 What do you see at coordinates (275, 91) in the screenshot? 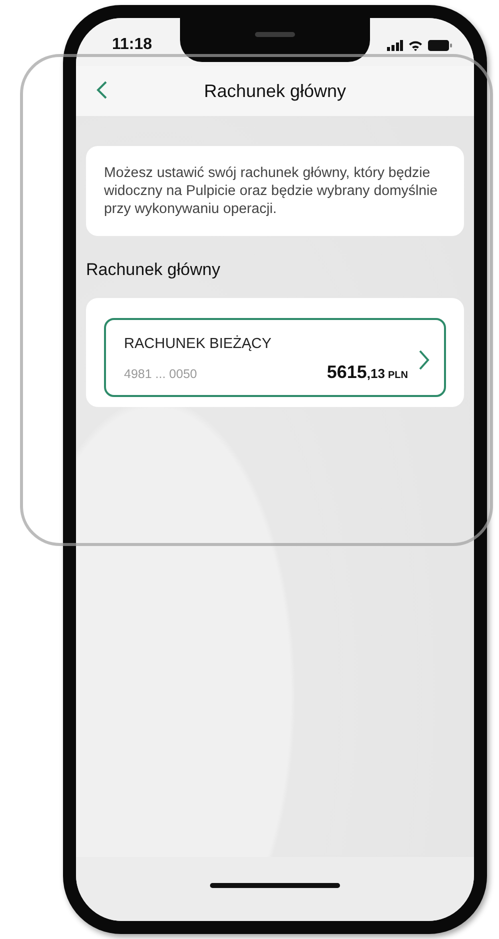
I see `screen-title: Rachunek główny` at bounding box center [275, 91].